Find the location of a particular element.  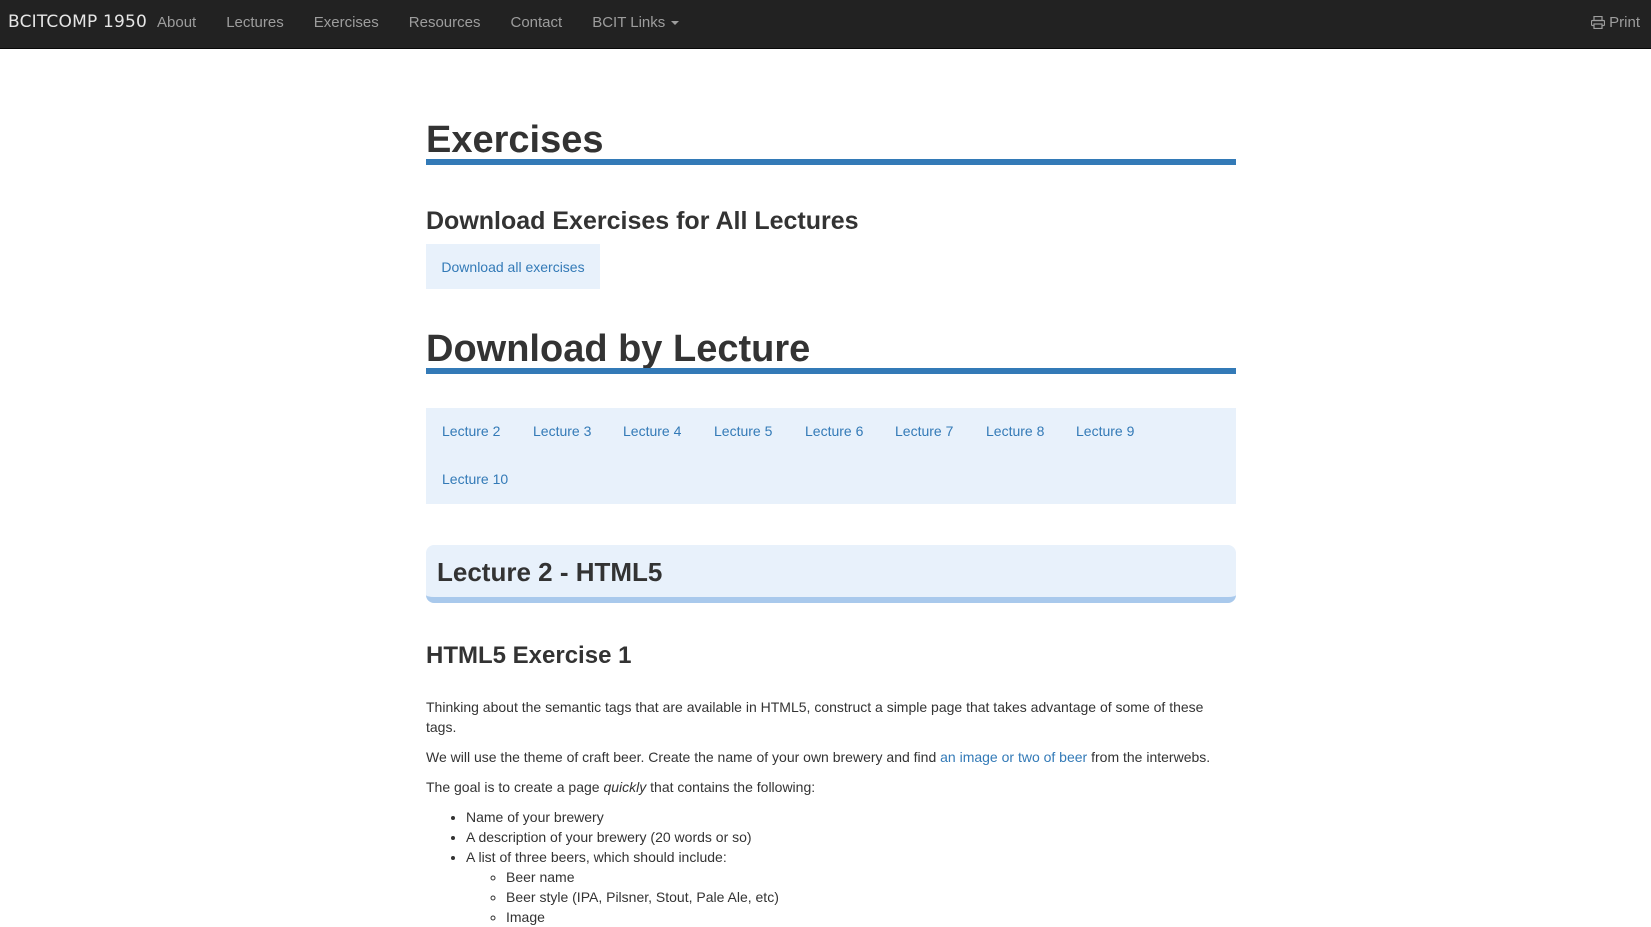

lecture-link-2: Lecture 2 is located at coordinates (471, 431).